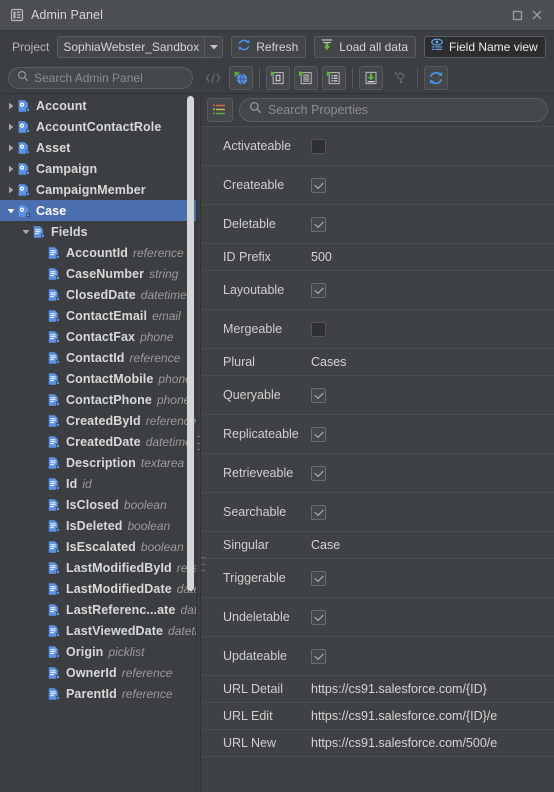 This screenshot has width=554, height=792. What do you see at coordinates (98, 105) in the screenshot?
I see `tree-row-account: Account` at bounding box center [98, 105].